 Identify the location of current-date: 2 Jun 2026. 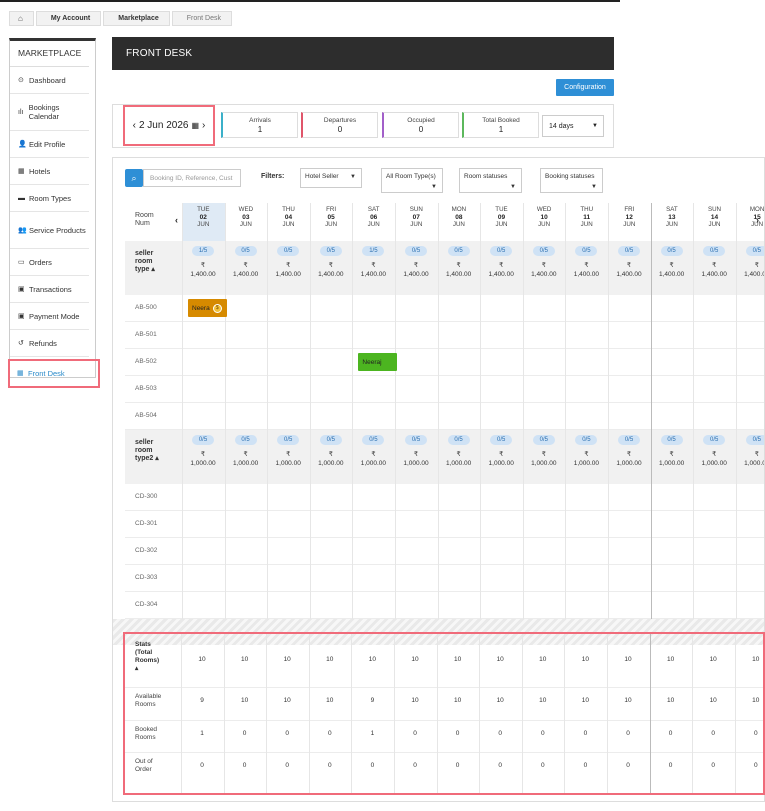
(163, 125).